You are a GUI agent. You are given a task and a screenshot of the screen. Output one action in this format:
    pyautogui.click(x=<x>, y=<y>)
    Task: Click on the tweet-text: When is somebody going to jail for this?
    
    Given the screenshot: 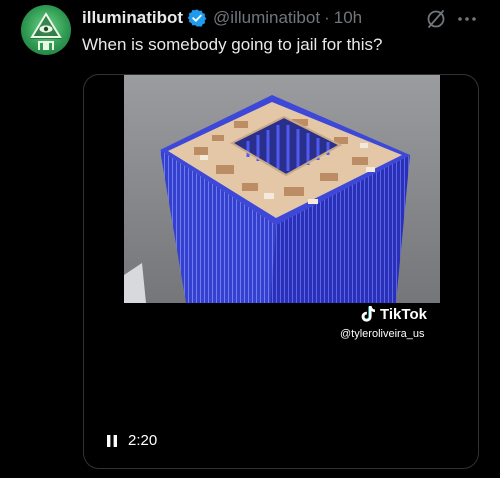 What is the action you would take?
    pyautogui.click(x=232, y=44)
    